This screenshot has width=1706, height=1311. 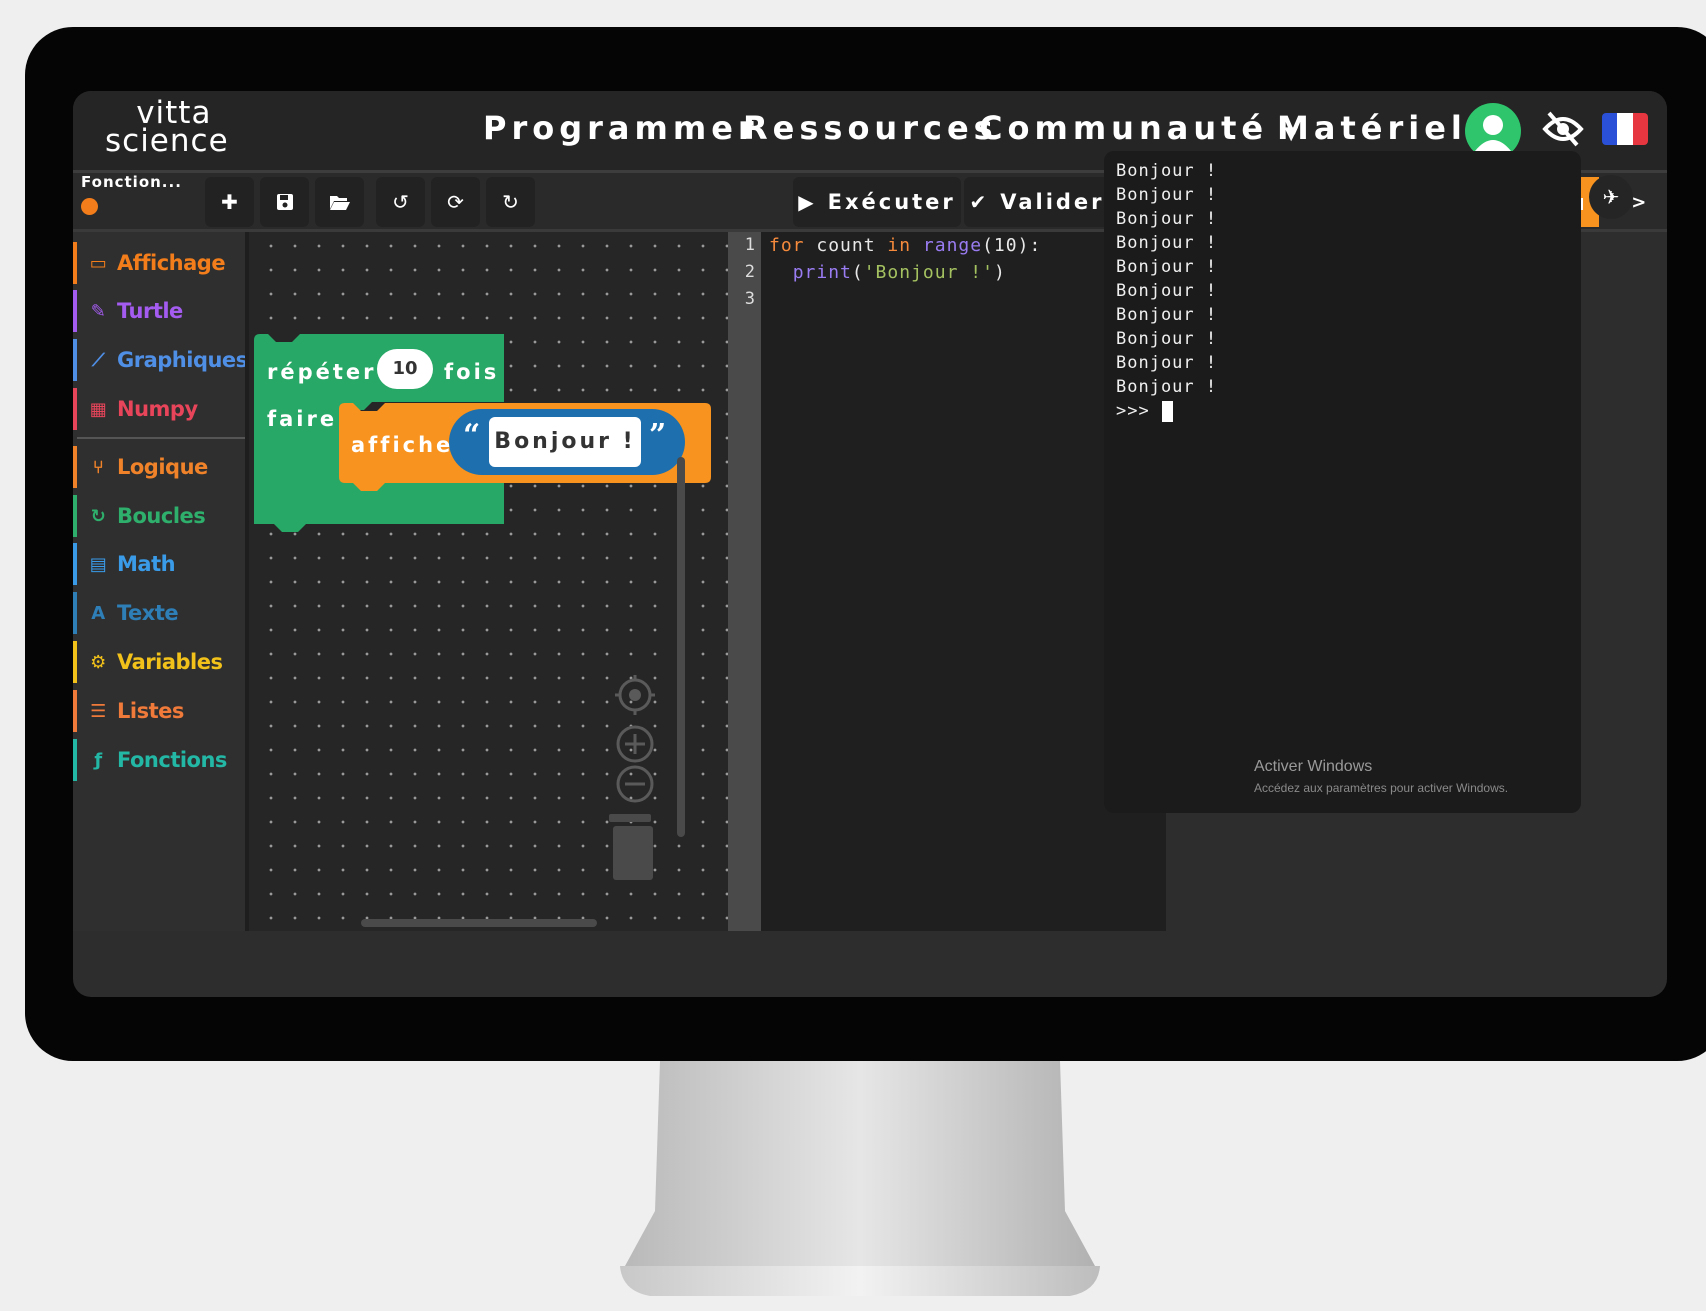 What do you see at coordinates (148, 613) in the screenshot?
I see `sidebar-item-label: Texte` at bounding box center [148, 613].